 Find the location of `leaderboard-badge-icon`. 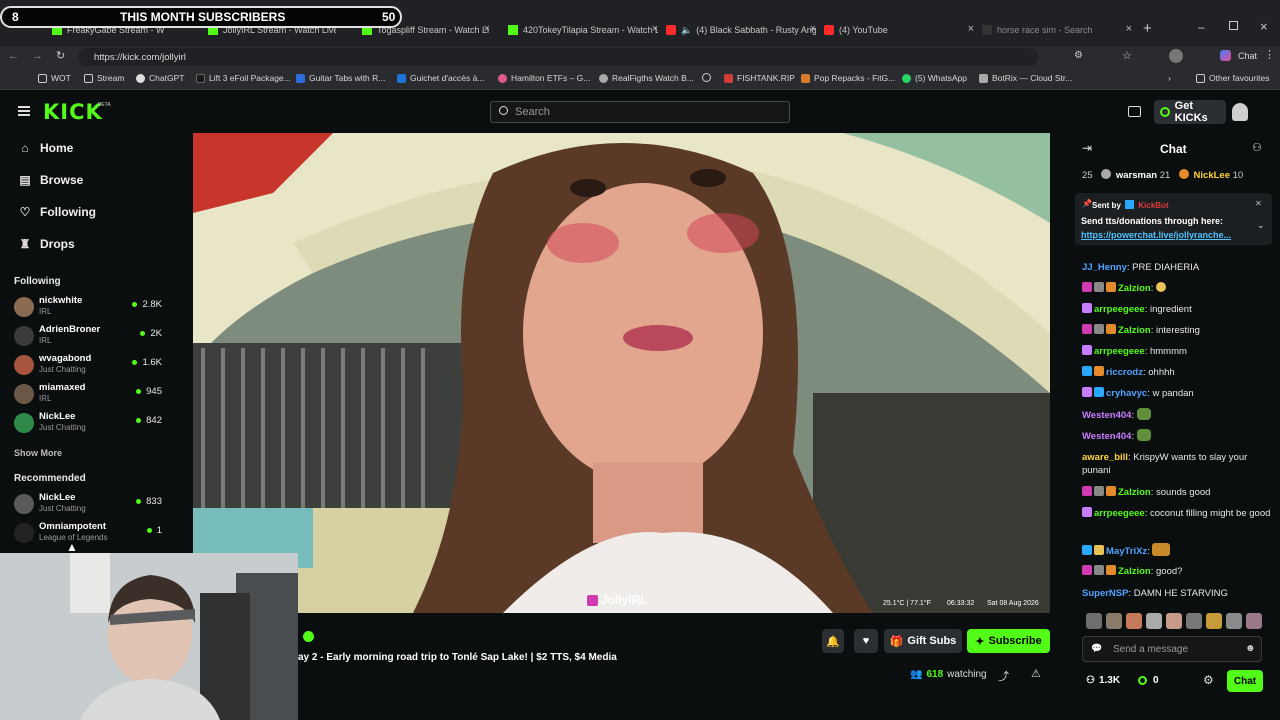

leaderboard-badge-icon is located at coordinates (1183, 174).